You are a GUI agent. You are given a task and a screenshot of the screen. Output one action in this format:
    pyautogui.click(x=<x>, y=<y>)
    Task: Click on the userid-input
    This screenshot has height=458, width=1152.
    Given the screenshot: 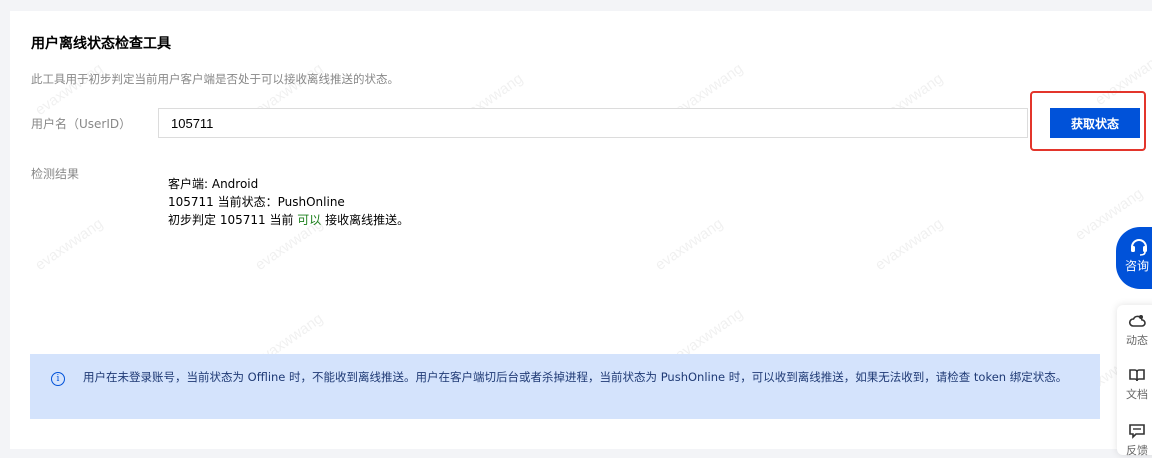 What is the action you would take?
    pyautogui.click(x=593, y=123)
    